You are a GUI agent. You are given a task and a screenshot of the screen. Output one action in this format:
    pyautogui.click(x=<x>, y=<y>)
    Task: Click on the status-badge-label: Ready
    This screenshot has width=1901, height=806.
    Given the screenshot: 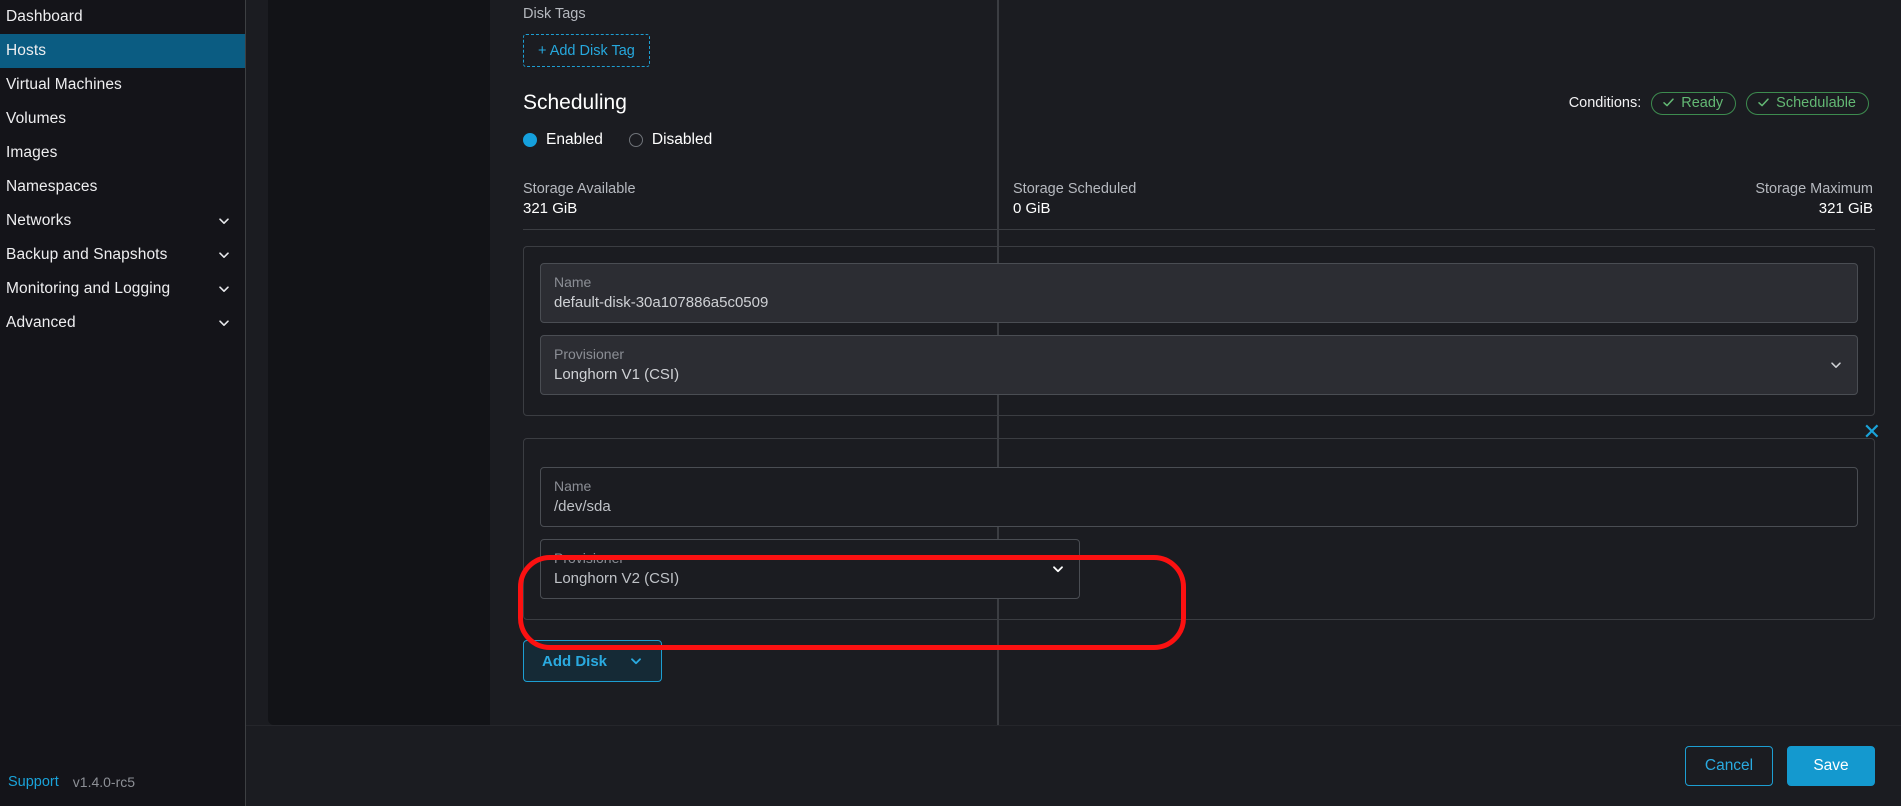 What is the action you would take?
    pyautogui.click(x=1702, y=102)
    